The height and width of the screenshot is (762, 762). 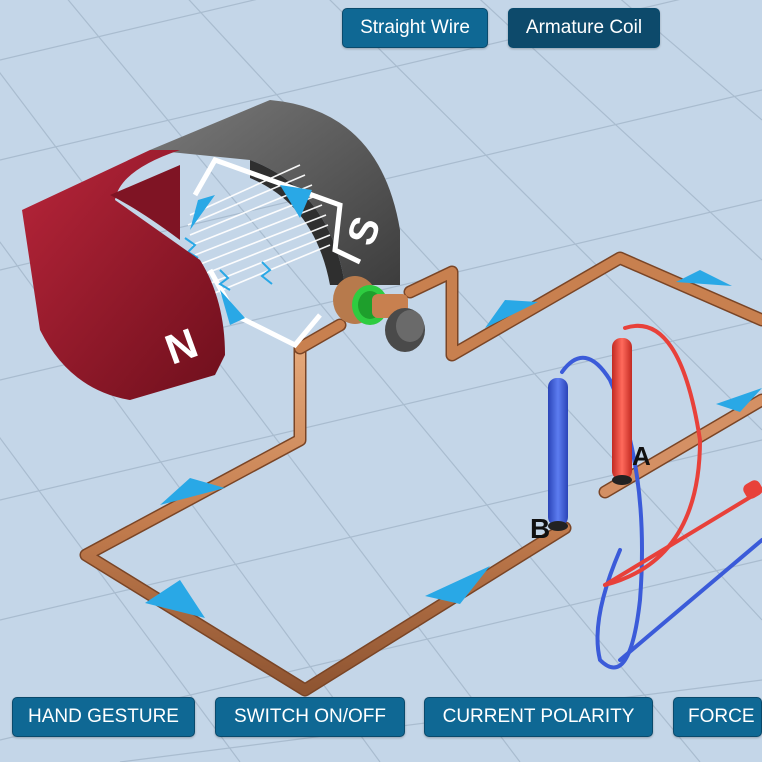 I want to click on armature-coil-button: Armature Coil, so click(x=584, y=28).